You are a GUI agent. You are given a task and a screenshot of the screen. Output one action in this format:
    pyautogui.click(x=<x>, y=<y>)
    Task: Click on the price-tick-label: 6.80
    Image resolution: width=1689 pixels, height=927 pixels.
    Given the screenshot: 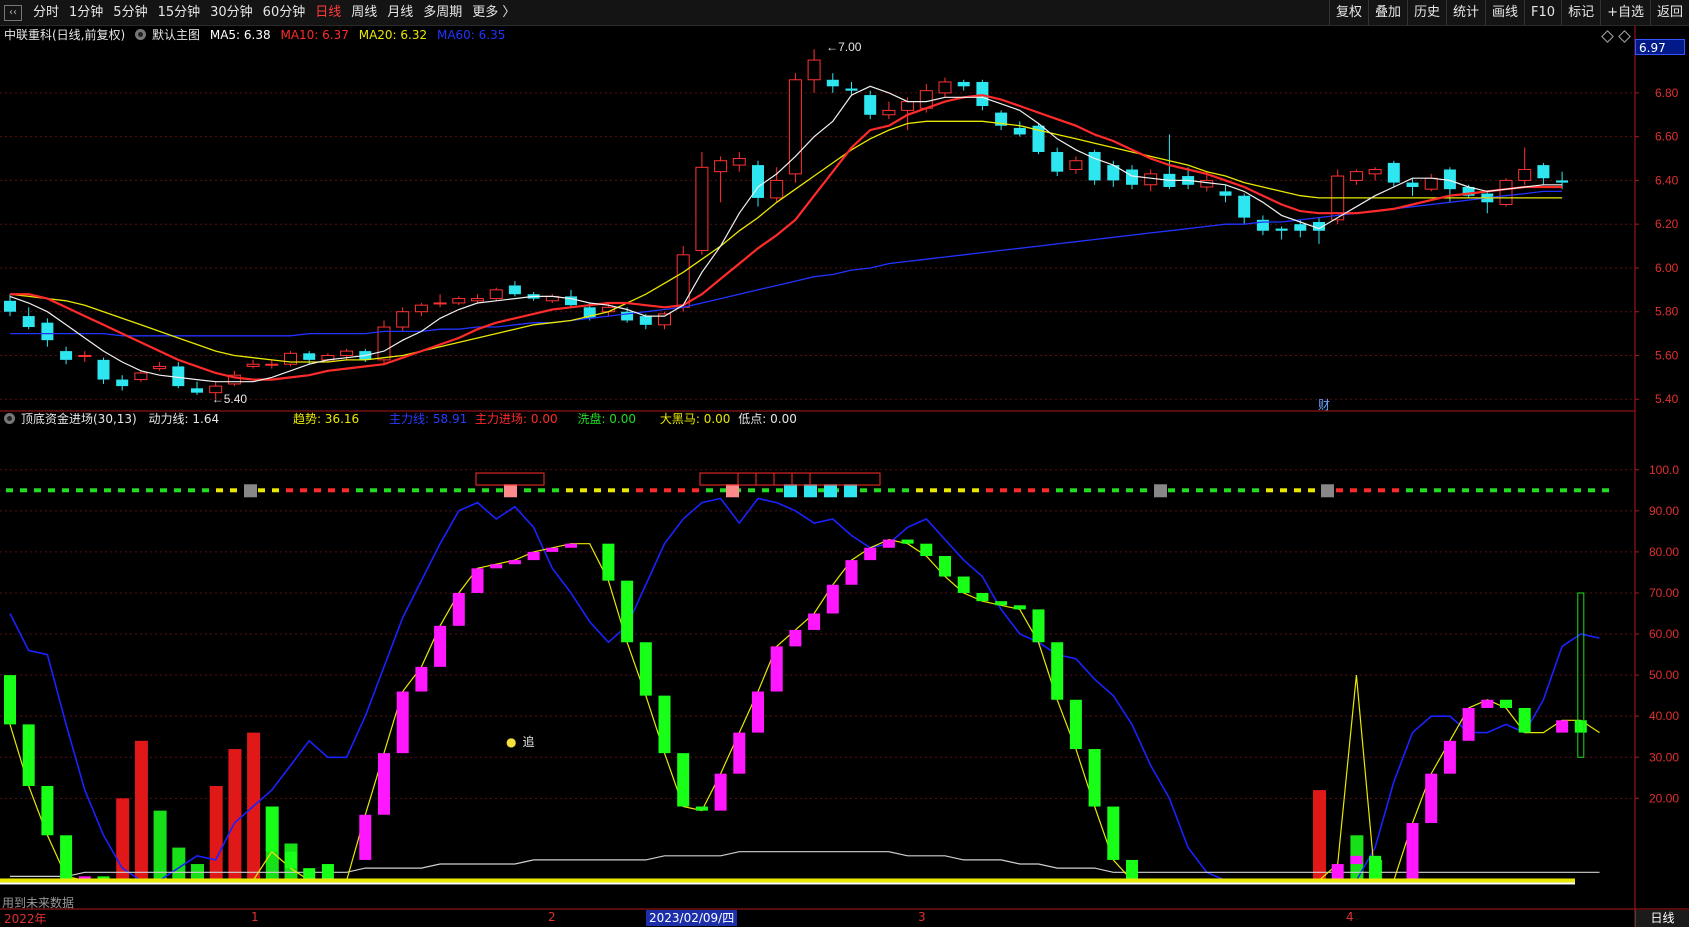 What is the action you would take?
    pyautogui.click(x=1667, y=93)
    